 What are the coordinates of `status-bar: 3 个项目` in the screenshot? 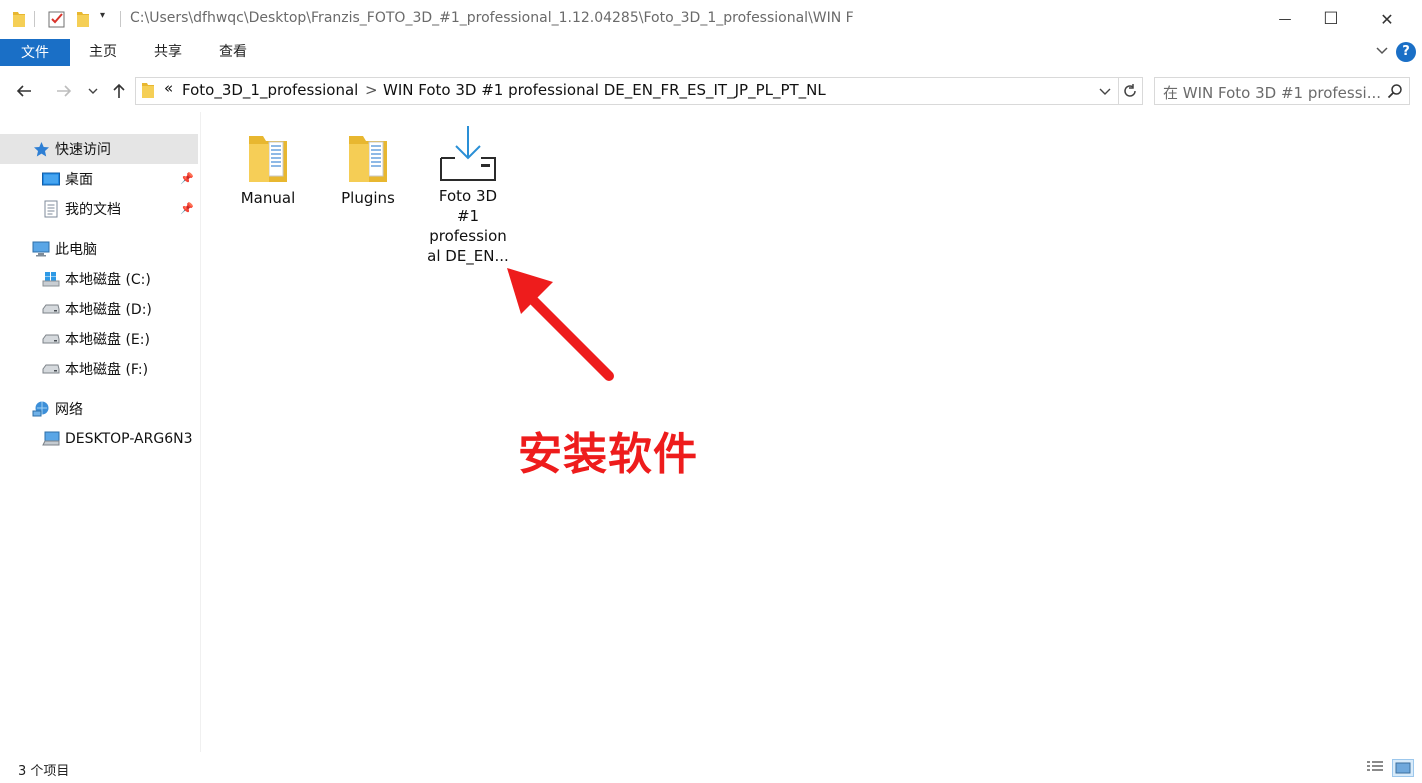 It's located at (711, 767).